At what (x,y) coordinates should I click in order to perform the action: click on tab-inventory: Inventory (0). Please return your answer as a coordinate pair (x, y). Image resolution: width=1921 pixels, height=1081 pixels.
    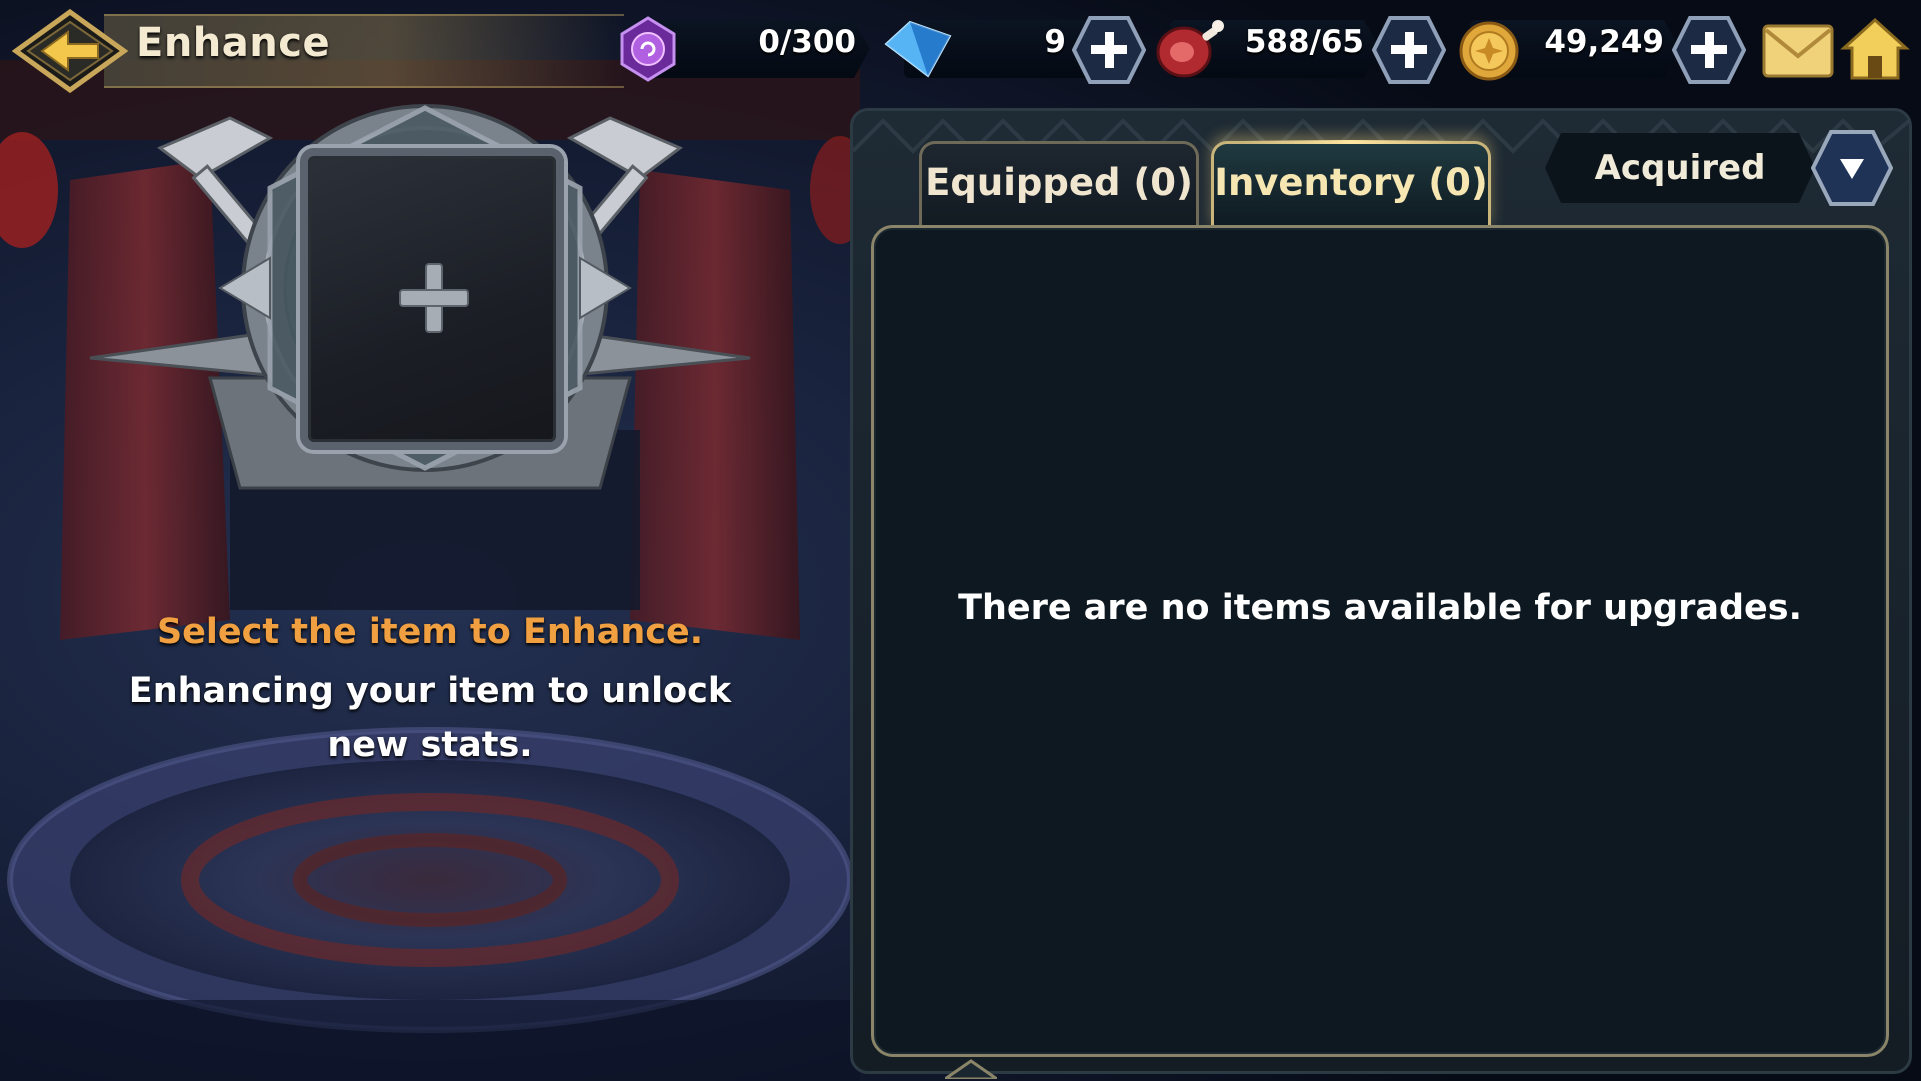
    Looking at the image, I should click on (1351, 185).